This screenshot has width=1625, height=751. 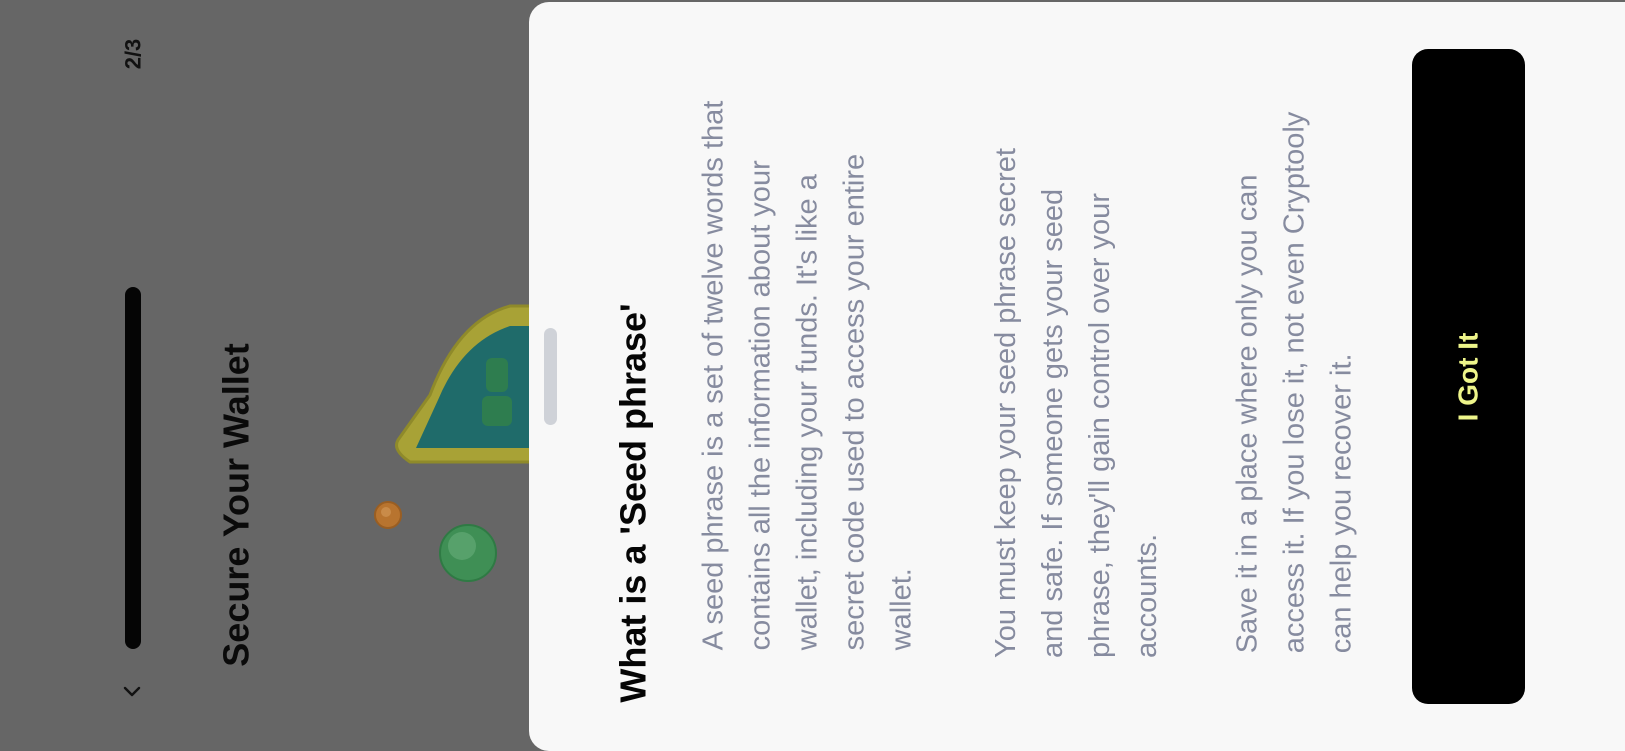 What do you see at coordinates (760, 404) in the screenshot?
I see `paragraph-line: contains all the information about your` at bounding box center [760, 404].